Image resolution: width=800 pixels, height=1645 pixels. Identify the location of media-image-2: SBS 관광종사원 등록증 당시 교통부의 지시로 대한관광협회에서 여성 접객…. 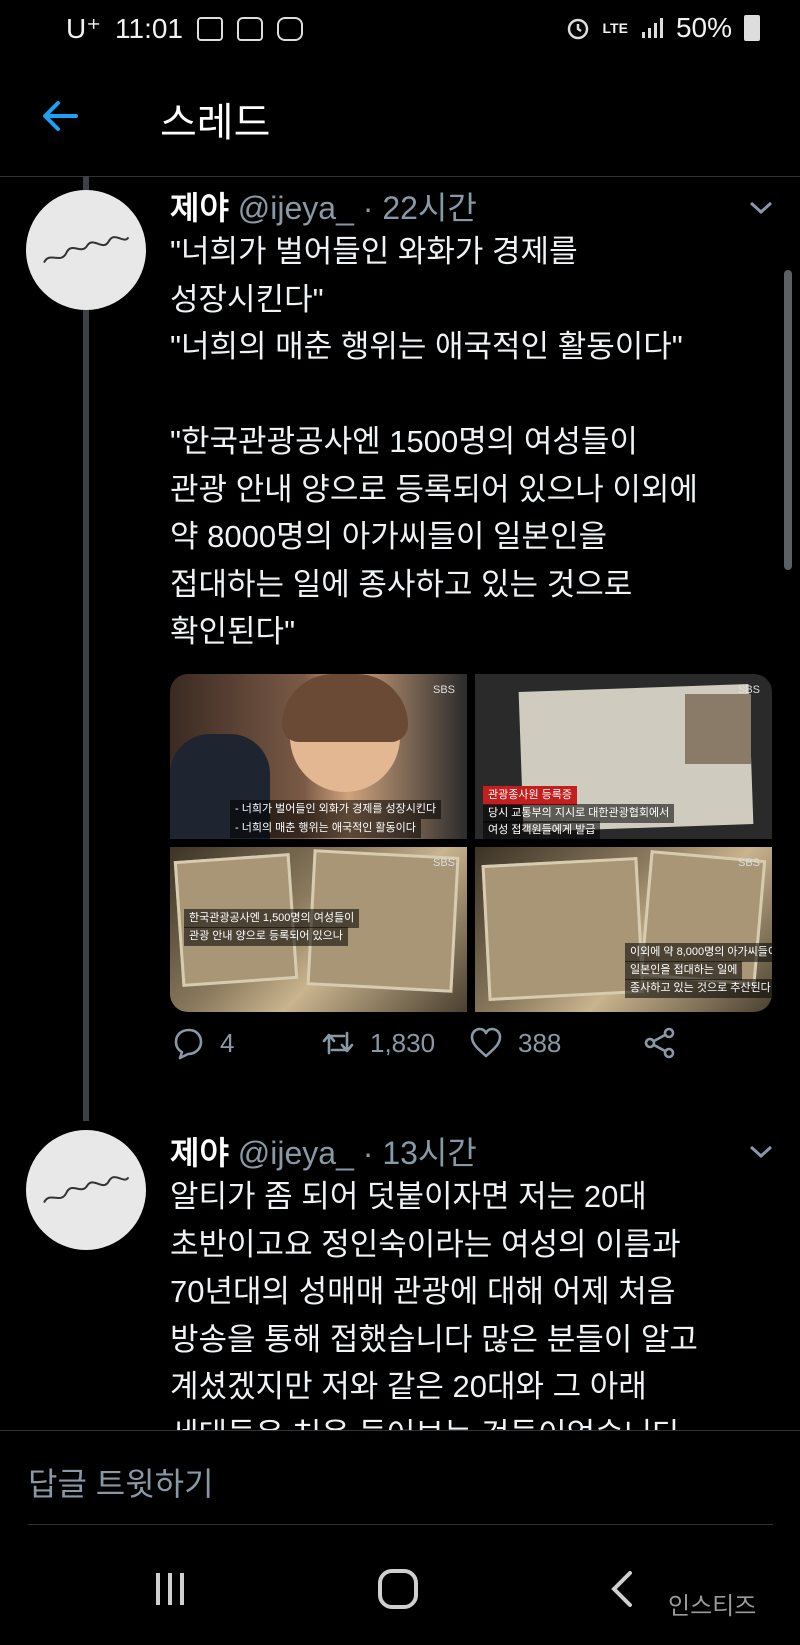
(623, 756).